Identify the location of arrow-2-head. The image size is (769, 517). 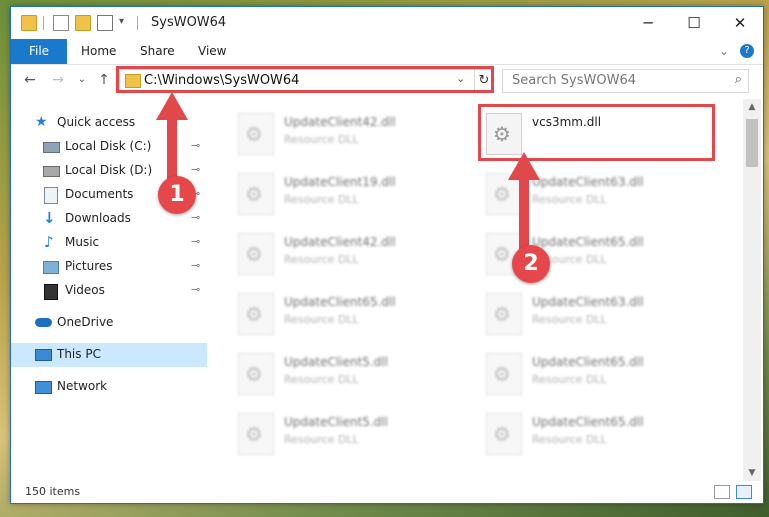
(524, 166).